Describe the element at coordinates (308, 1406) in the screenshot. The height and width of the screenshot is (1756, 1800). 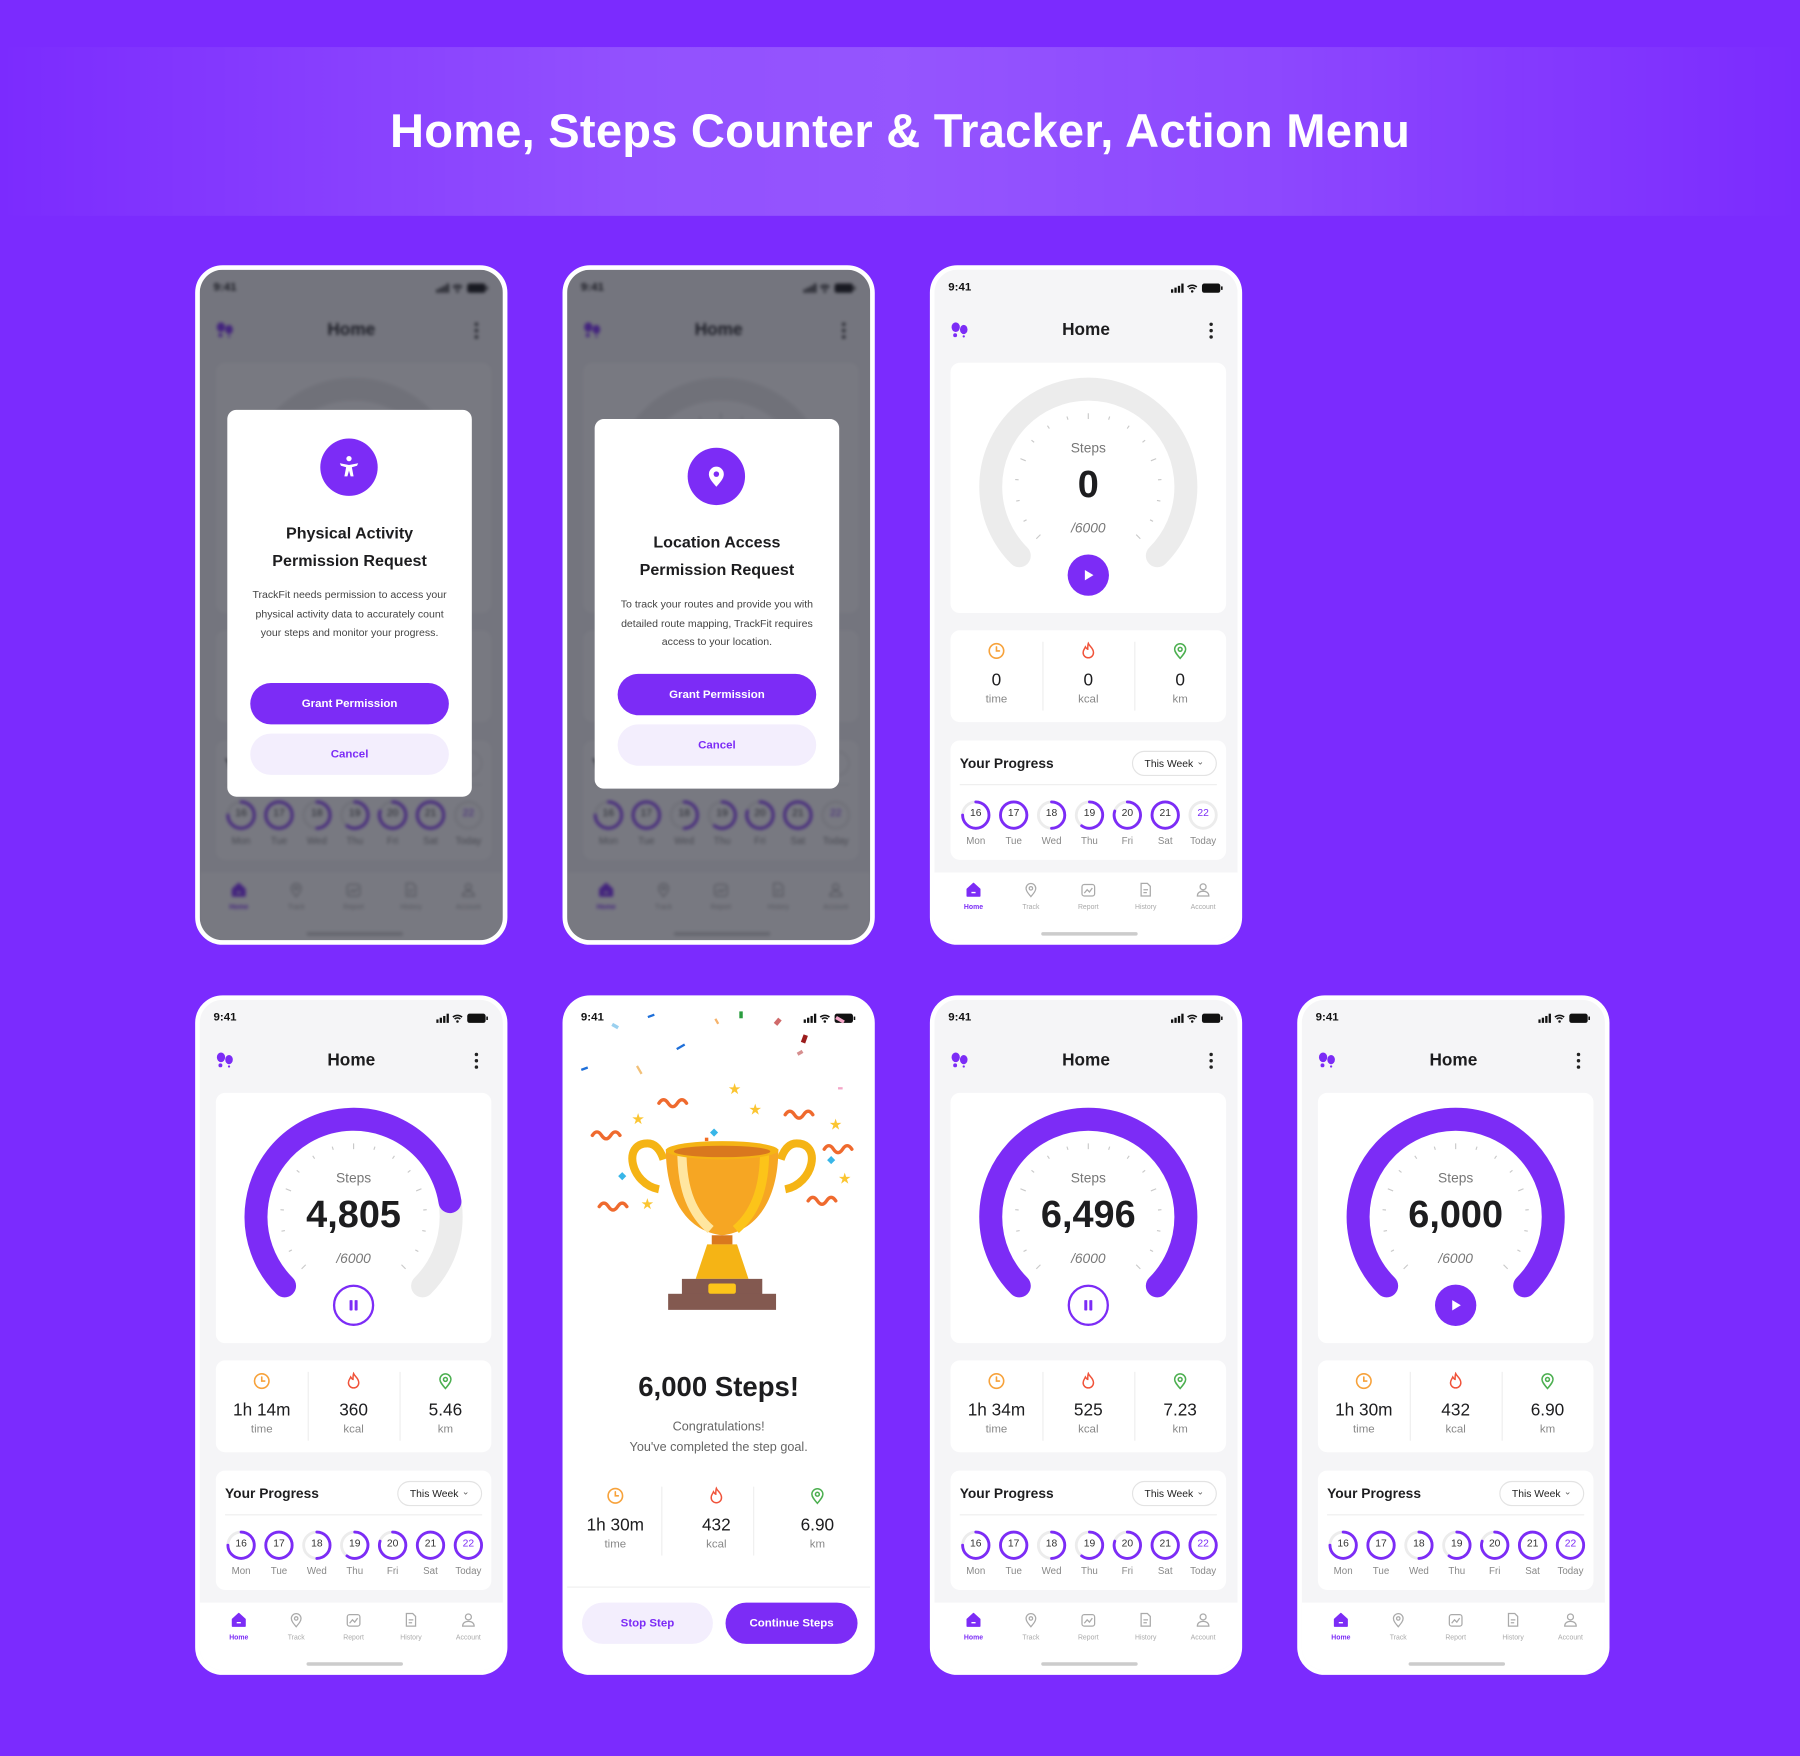
I see `divider` at that location.